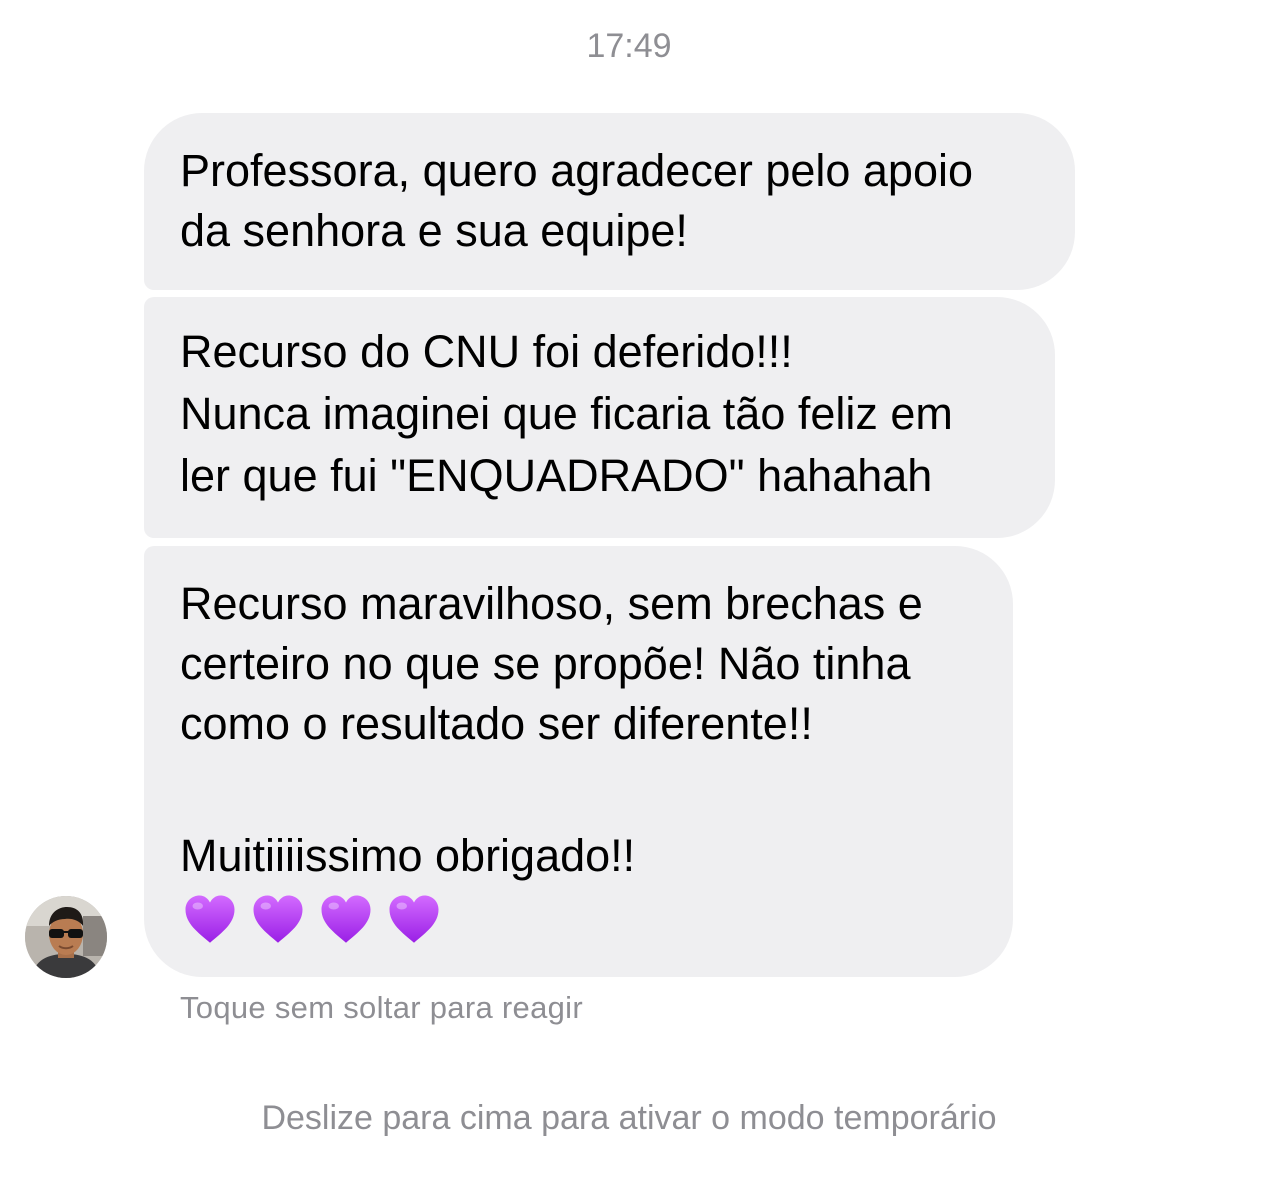  Describe the element at coordinates (551, 603) in the screenshot. I see `message-text-line: Recurso maravilhoso, sem brechas e` at that location.